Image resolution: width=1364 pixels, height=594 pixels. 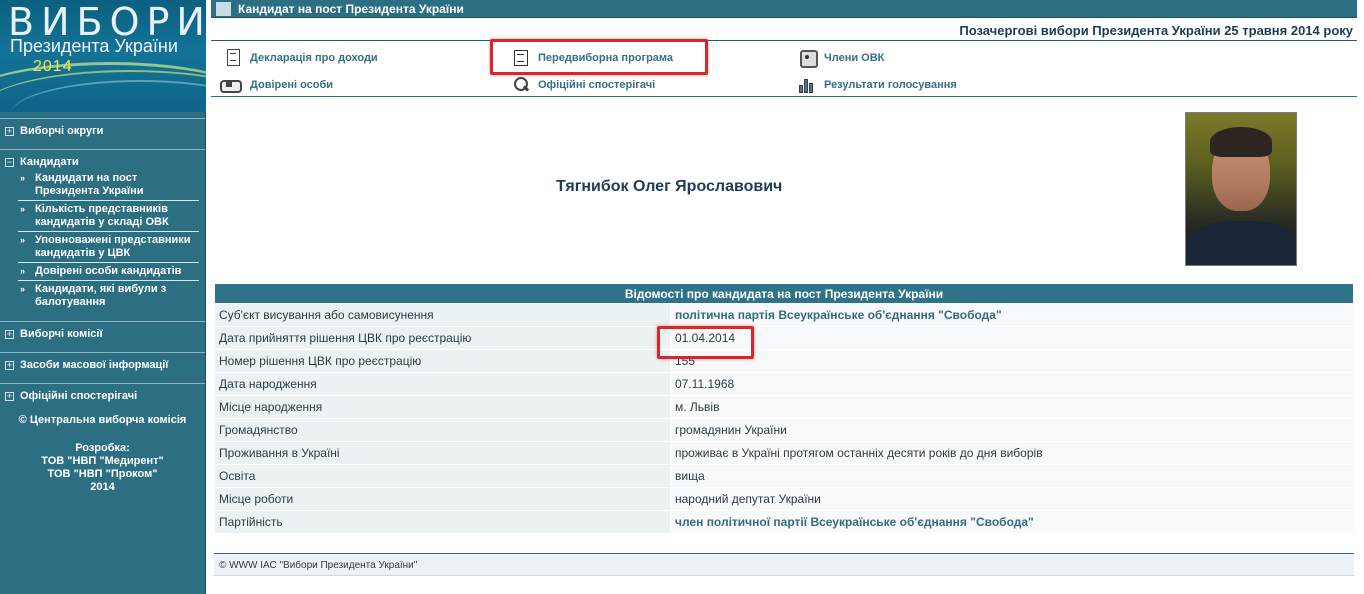 What do you see at coordinates (807, 58) in the screenshot?
I see `commission-icon` at bounding box center [807, 58].